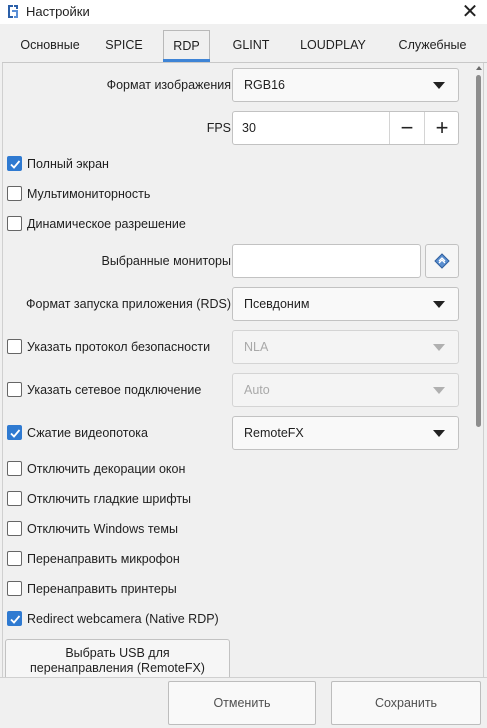  Describe the element at coordinates (117, 653) in the screenshot. I see `select-usb-label-line1: Выбрать USB для` at that location.